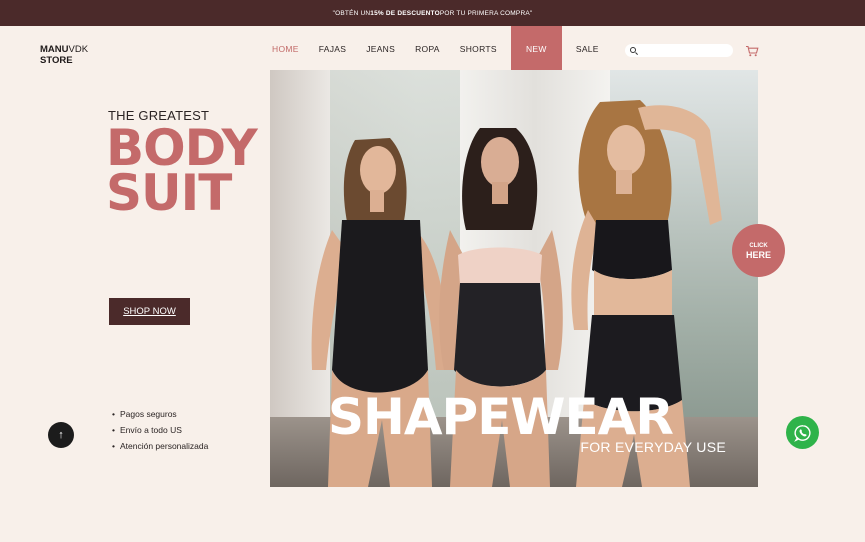 The height and width of the screenshot is (542, 865). I want to click on promo-prefix: "OBTÉN UN, so click(351, 13).